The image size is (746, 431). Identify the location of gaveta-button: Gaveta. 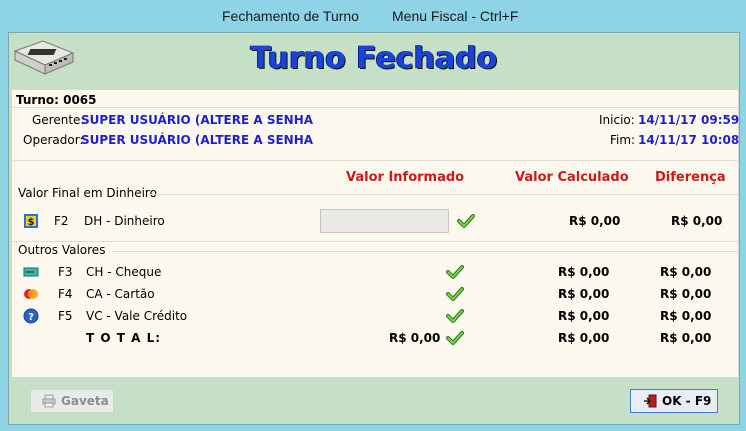
(72, 401).